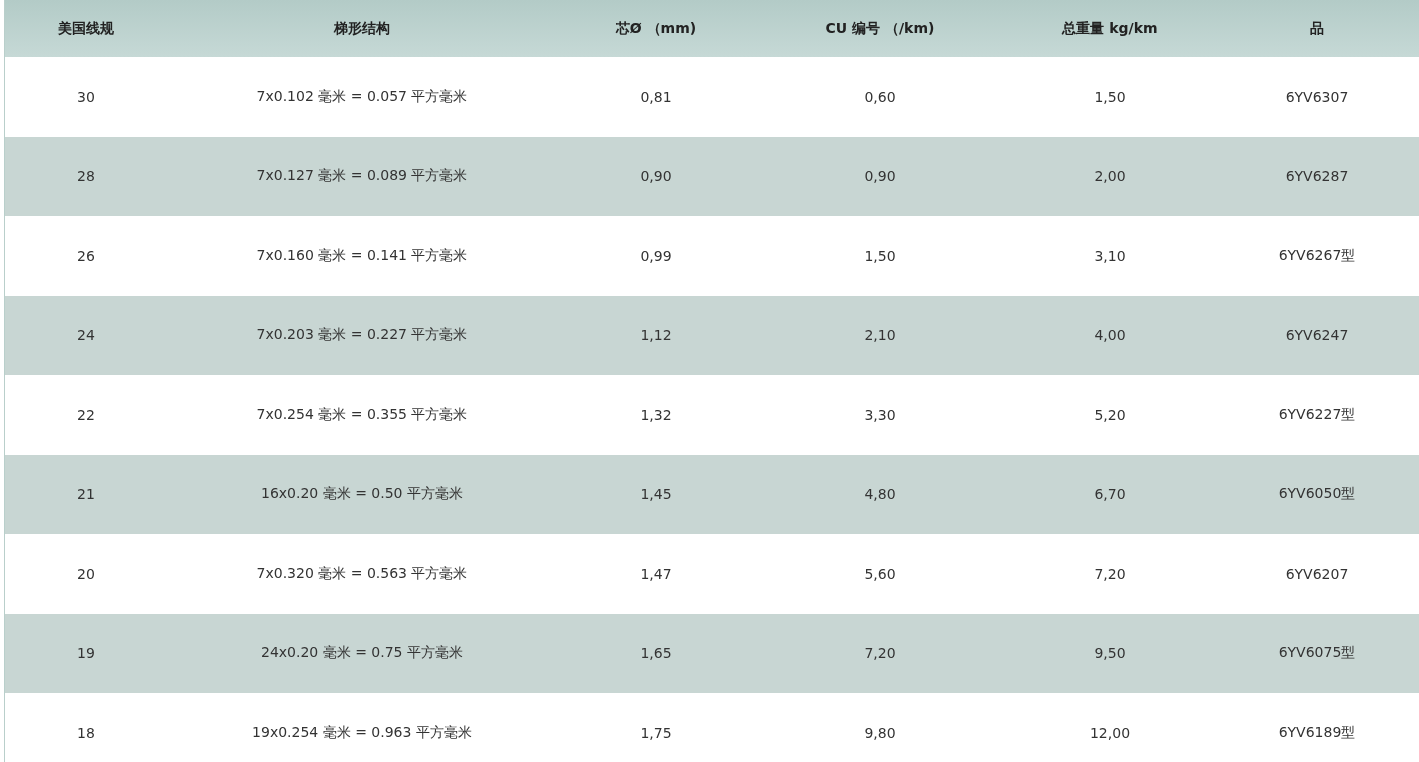 The height and width of the screenshot is (762, 1419). I want to click on table-cell-text: 6YV6075型, so click(1317, 653).